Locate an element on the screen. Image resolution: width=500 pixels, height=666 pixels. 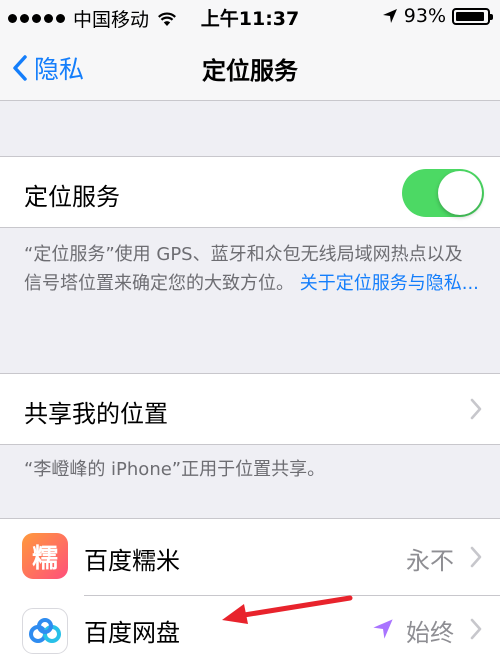
app-name: 百度网盘 is located at coordinates (132, 633).